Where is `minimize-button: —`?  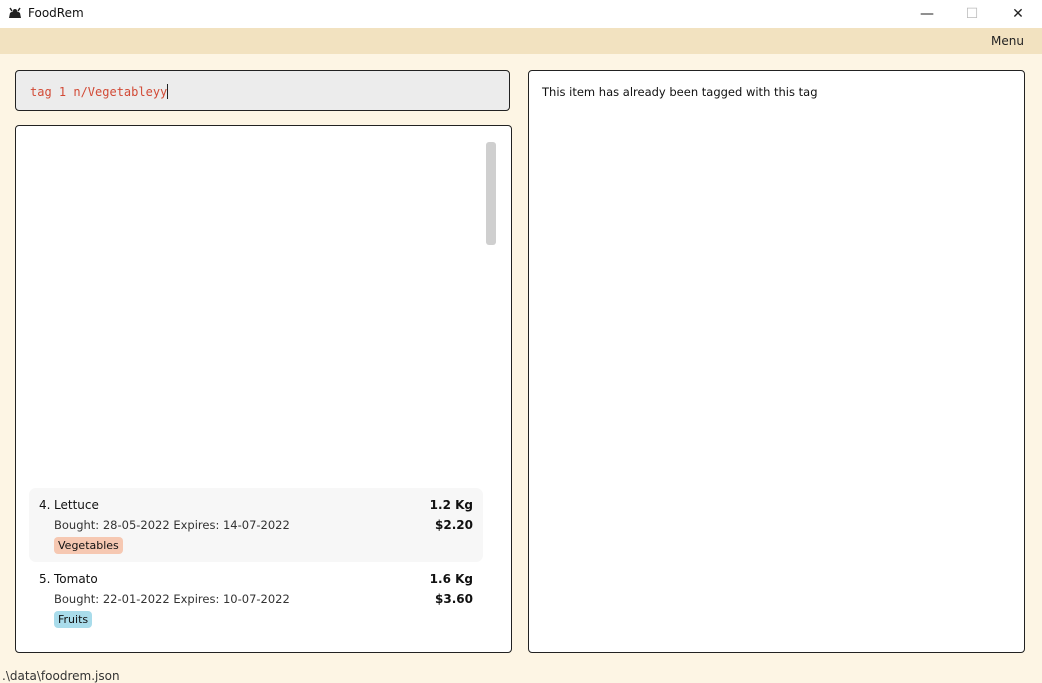 minimize-button: — is located at coordinates (927, 14).